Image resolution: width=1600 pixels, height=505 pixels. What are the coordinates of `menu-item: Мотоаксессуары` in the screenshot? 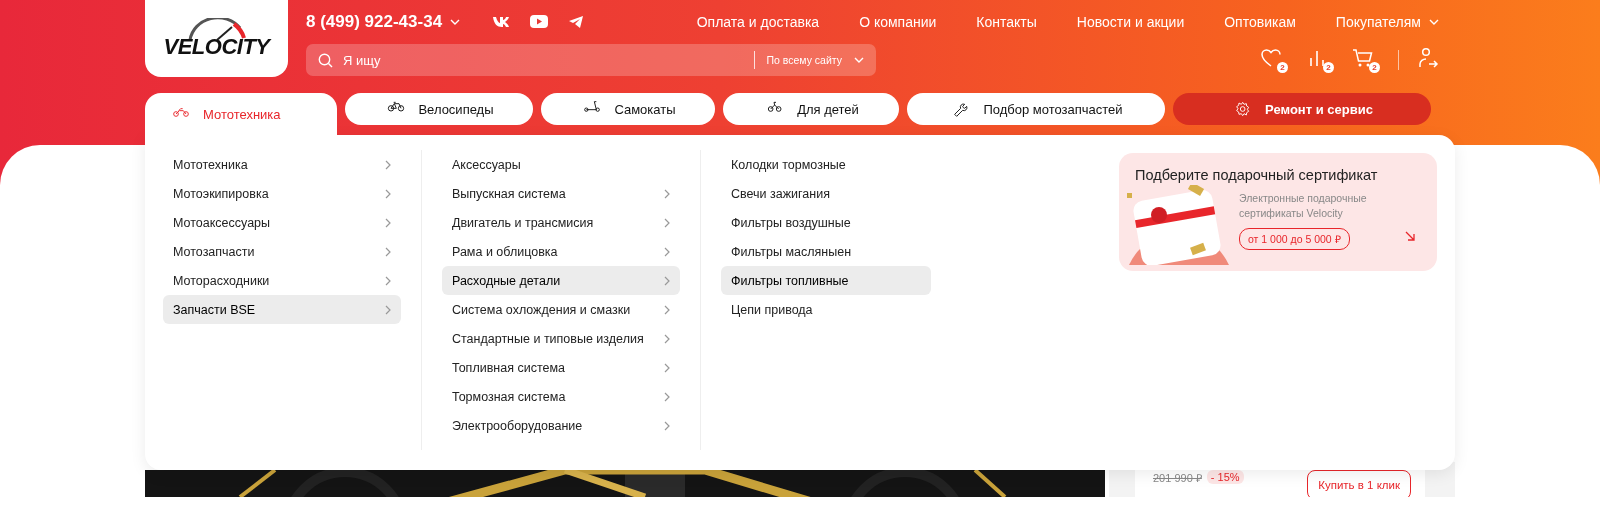 It's located at (282, 222).